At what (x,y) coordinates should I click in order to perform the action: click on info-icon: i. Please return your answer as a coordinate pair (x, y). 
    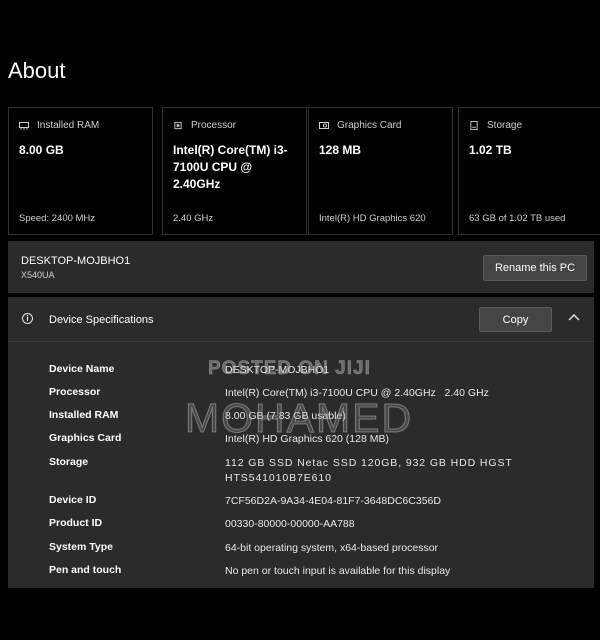
    Looking at the image, I should click on (27, 318).